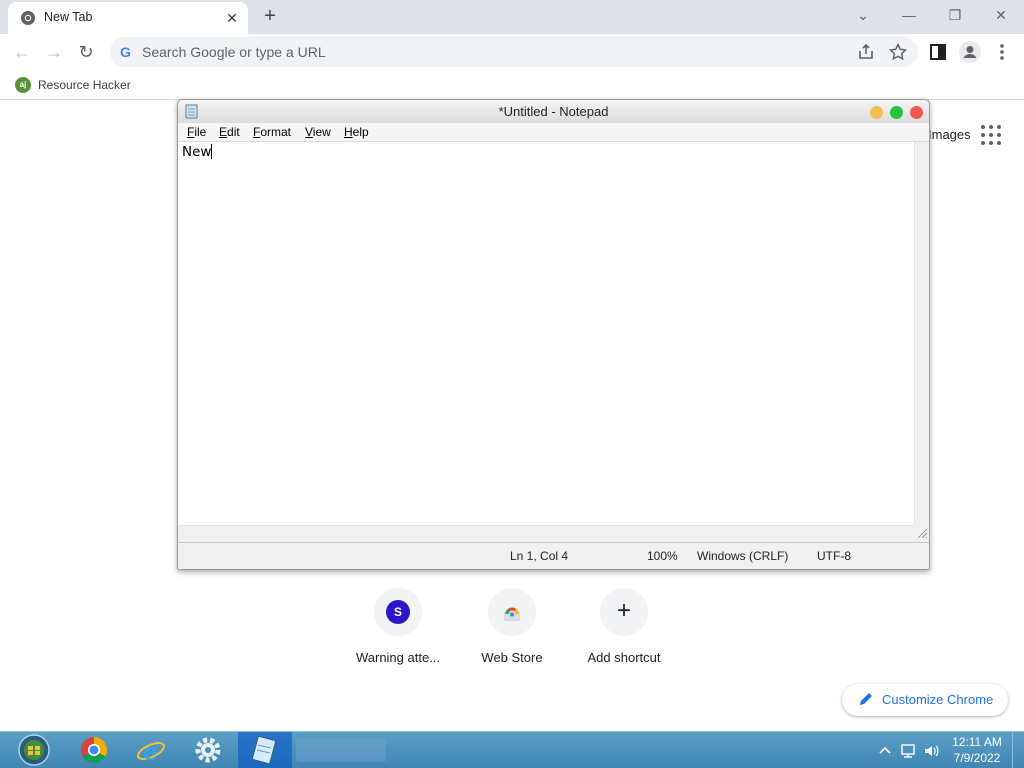  Describe the element at coordinates (318, 132) in the screenshot. I see `menu-view: View` at that location.